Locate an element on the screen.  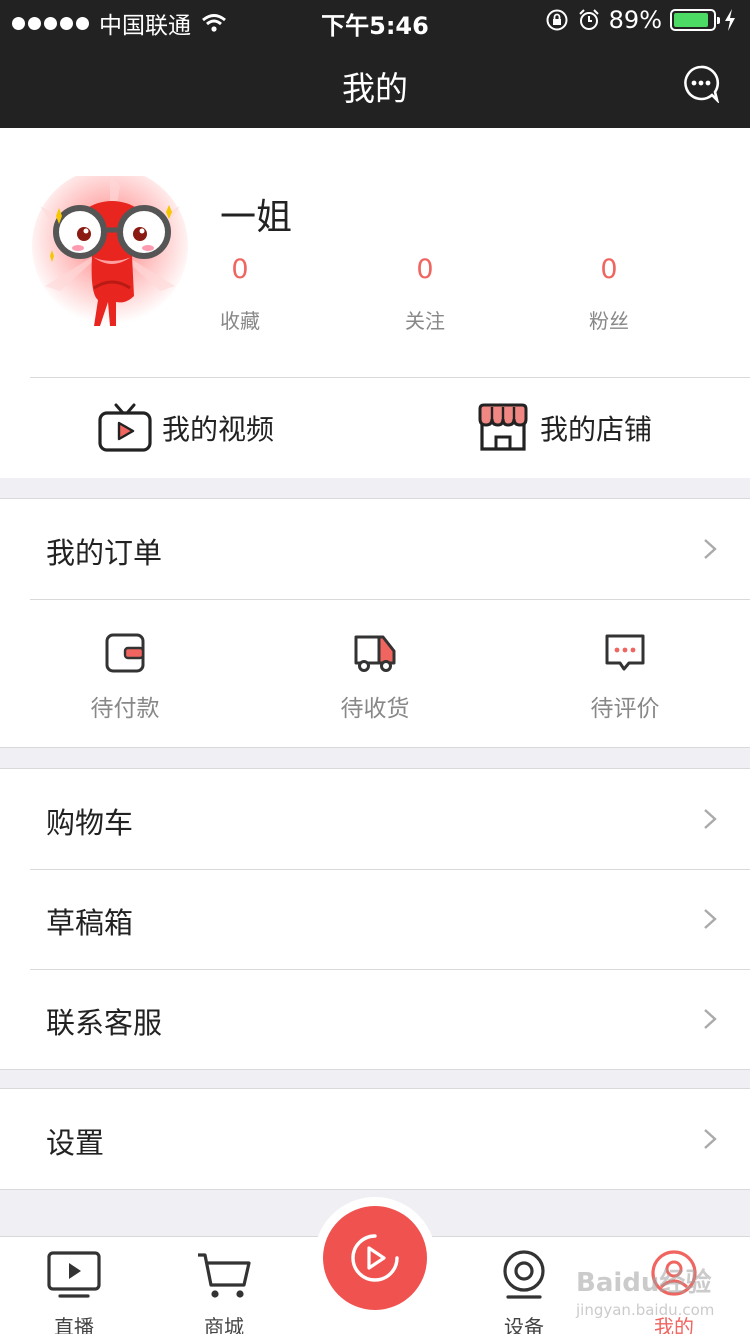
drafts-row: 草稿箱 is located at coordinates (375, 919).